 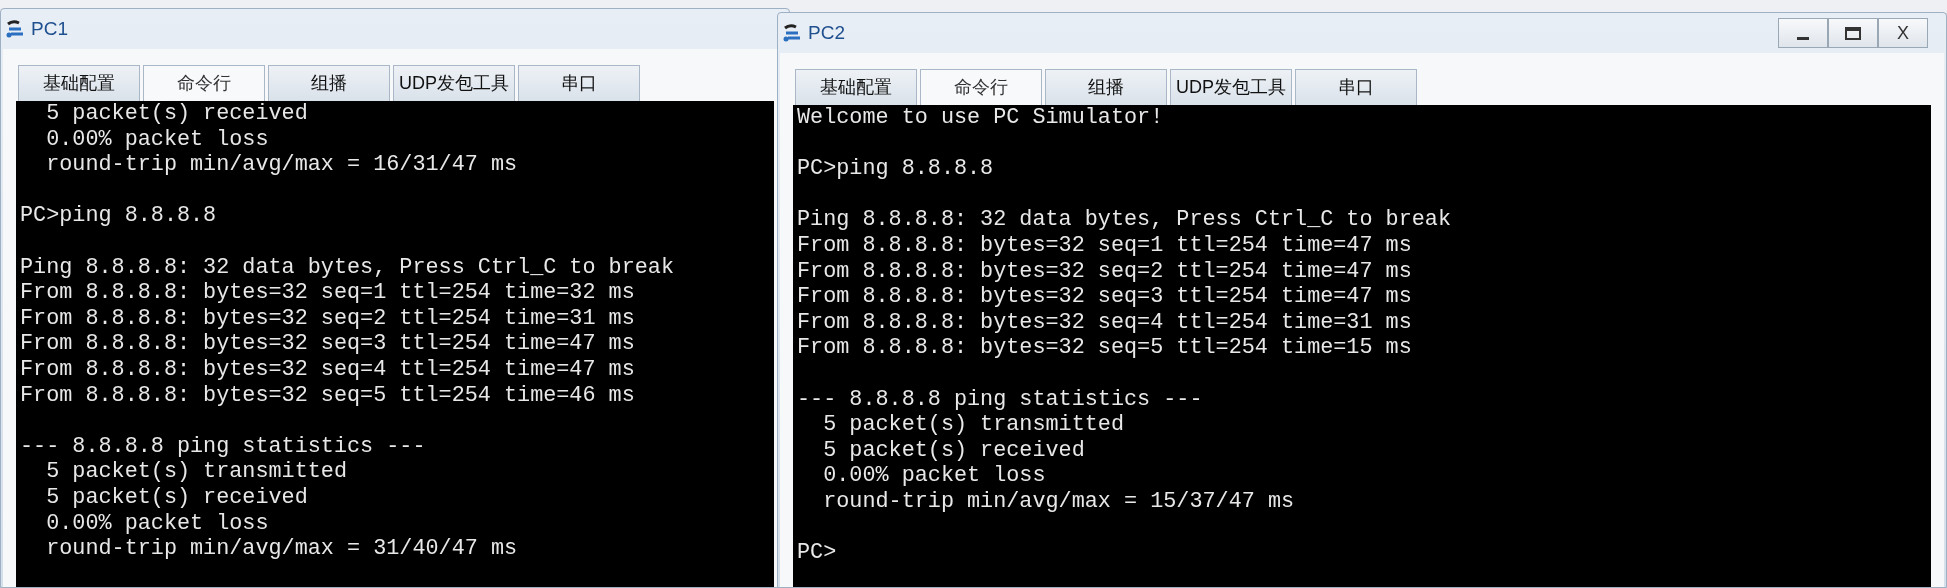 I want to click on terminal-line: From 8.8.8.8: bytes=32 seq=5 ttl=254 time=46 ms, so click(x=328, y=395).